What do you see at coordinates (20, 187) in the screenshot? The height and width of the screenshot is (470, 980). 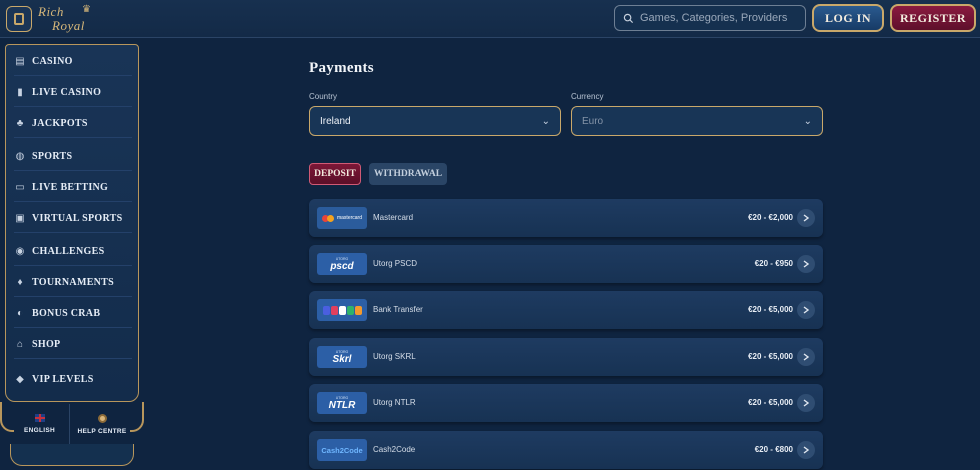 I see `screen-icon: ▭` at bounding box center [20, 187].